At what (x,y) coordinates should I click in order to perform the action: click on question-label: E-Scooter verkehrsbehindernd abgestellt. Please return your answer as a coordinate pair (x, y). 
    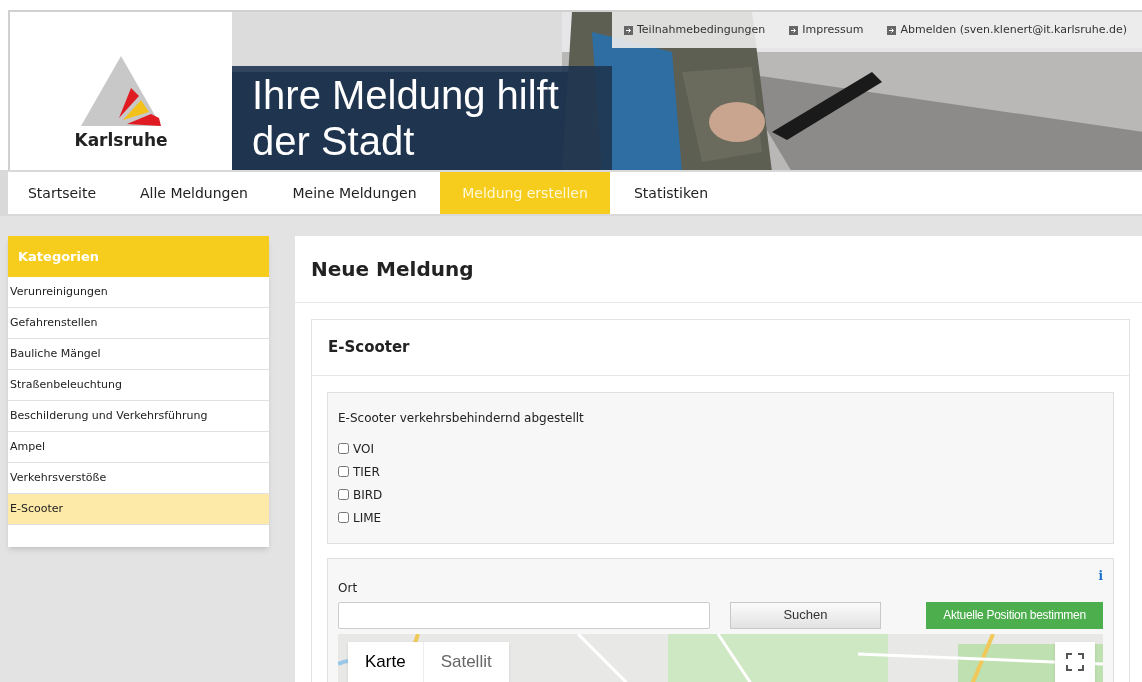
    Looking at the image, I should click on (461, 418).